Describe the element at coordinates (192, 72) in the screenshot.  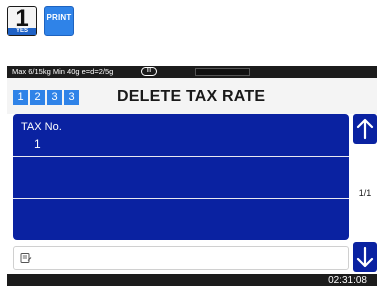
I see `status-bar: Max 6/15kg Min 40g e=d=2/5g III` at that location.